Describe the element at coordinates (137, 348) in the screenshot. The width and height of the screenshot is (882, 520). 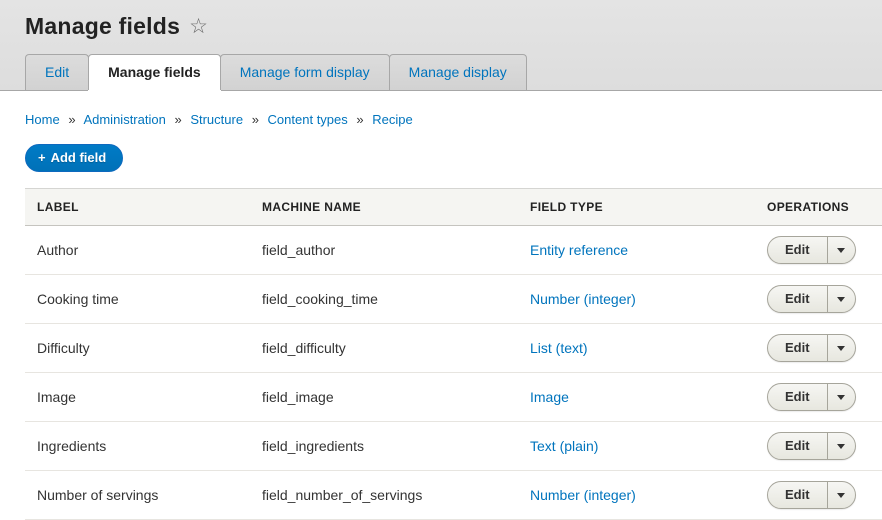
I see `field-label-cell: Difficulty` at that location.